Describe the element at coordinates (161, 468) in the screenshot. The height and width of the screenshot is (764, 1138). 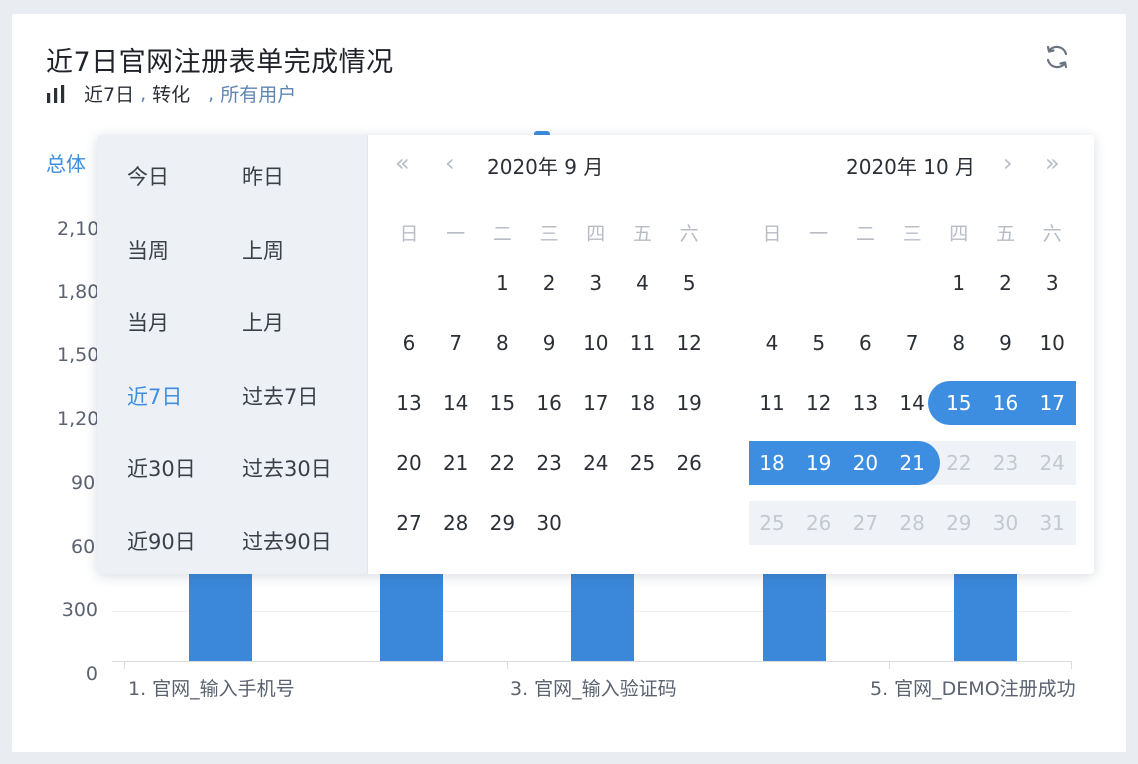
I see `shortcut-option: 近30日` at that location.